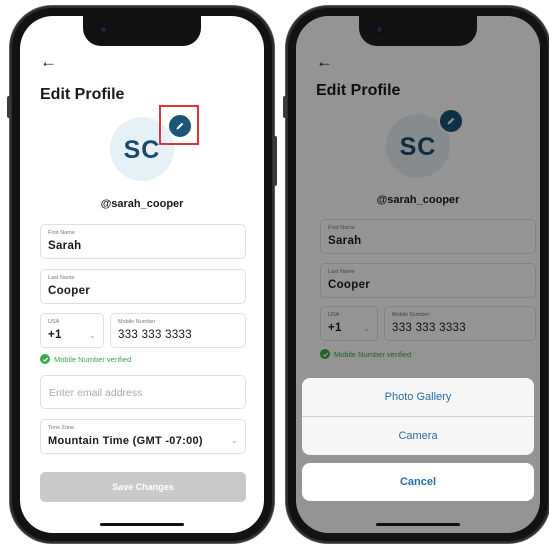 The width and height of the screenshot is (549, 549). I want to click on username: @sarah_cooper, so click(142, 204).